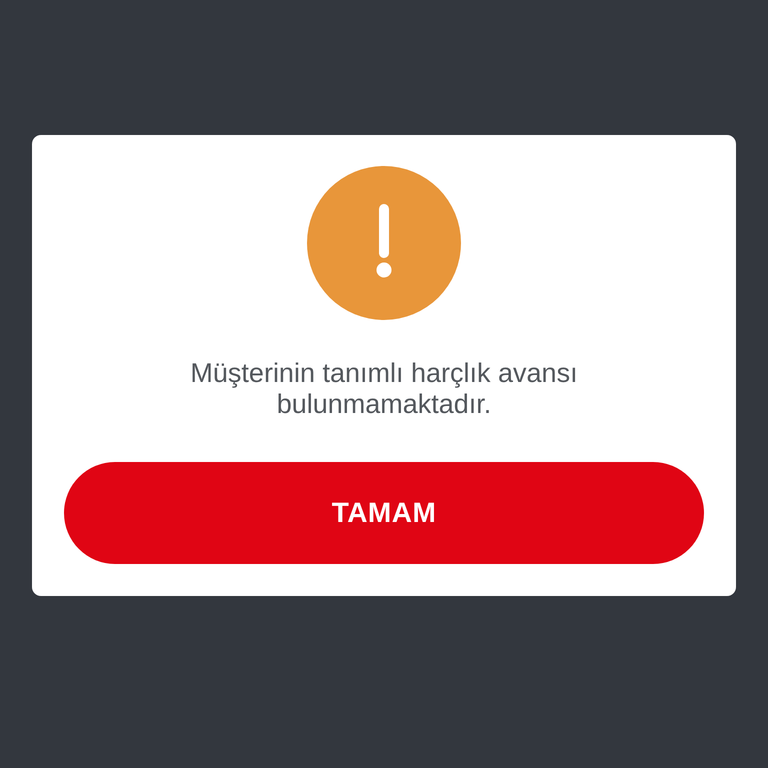 Image resolution: width=768 pixels, height=768 pixels. What do you see at coordinates (384, 243) in the screenshot?
I see `warning-icon` at bounding box center [384, 243].